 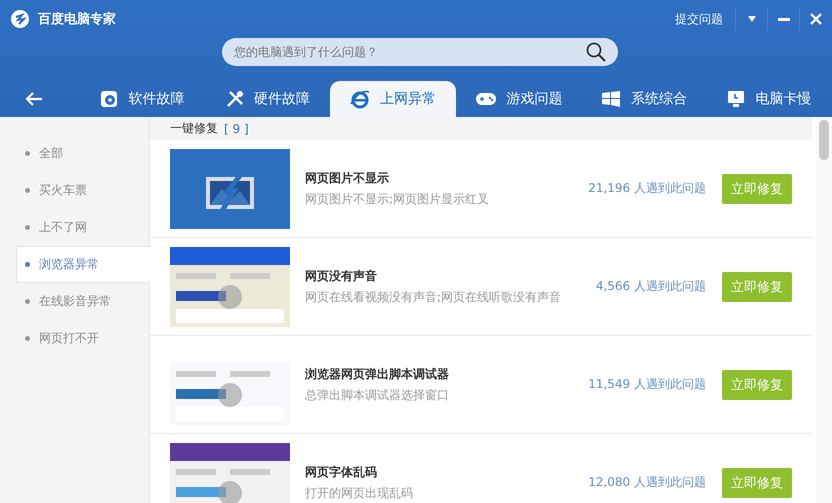 I want to click on sidebar-item: 上不了网, so click(x=74, y=227).